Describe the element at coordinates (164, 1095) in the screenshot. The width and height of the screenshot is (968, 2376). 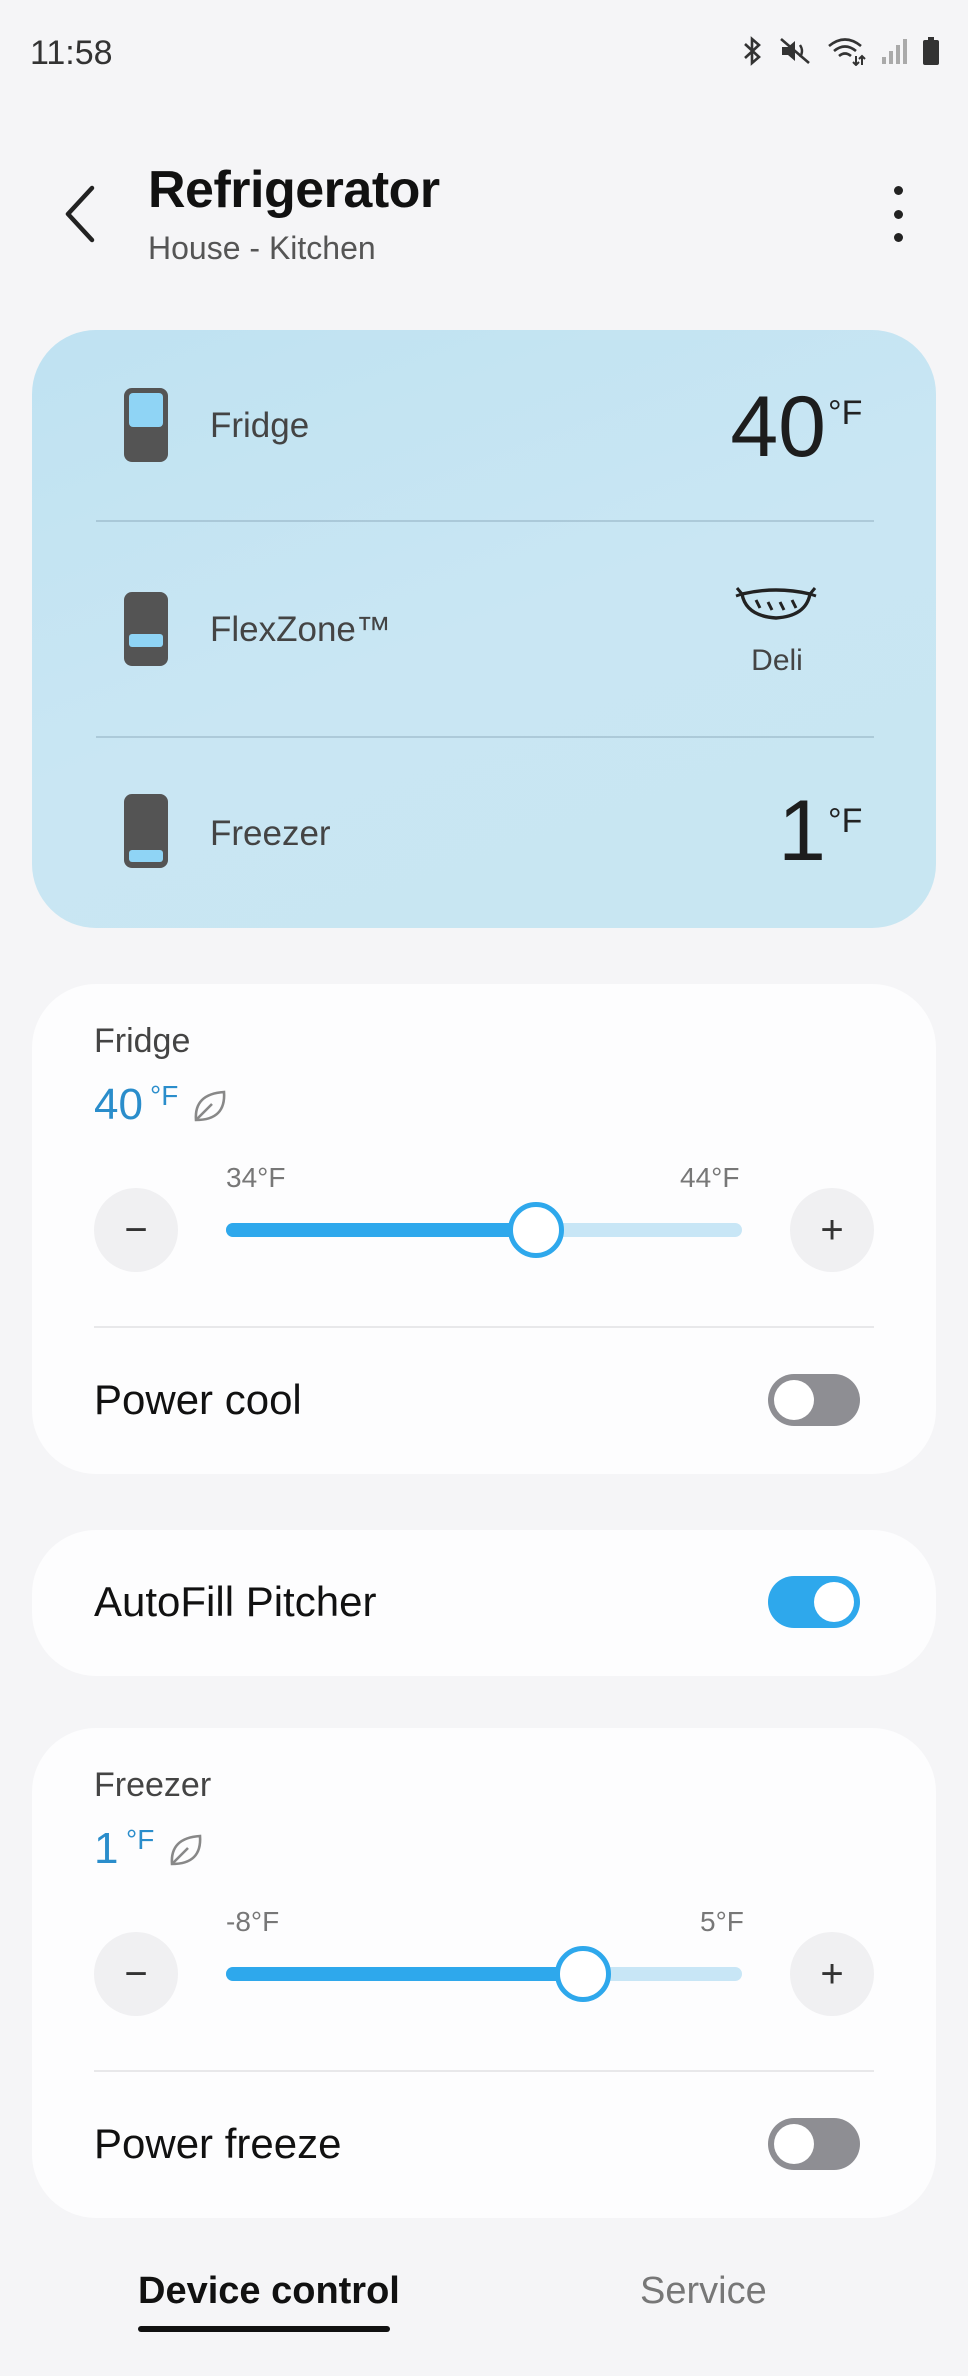
I see `fridge-card-unit: °F` at that location.